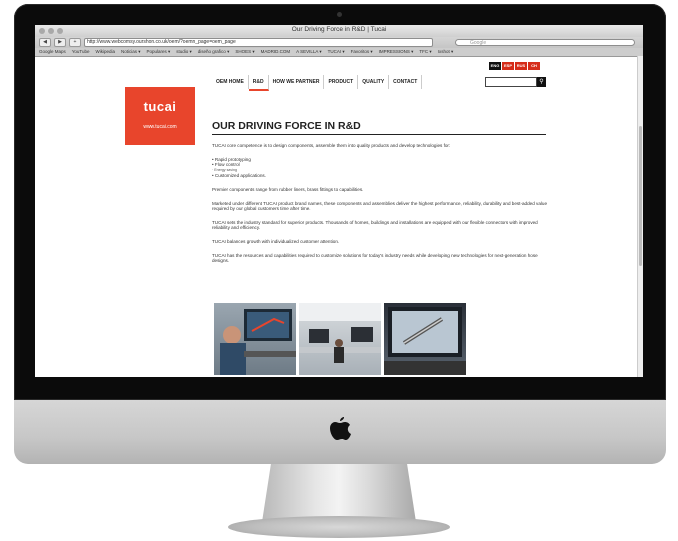  Describe the element at coordinates (425, 51) in the screenshot. I see `bookmark-item: TFC ▾` at that location.